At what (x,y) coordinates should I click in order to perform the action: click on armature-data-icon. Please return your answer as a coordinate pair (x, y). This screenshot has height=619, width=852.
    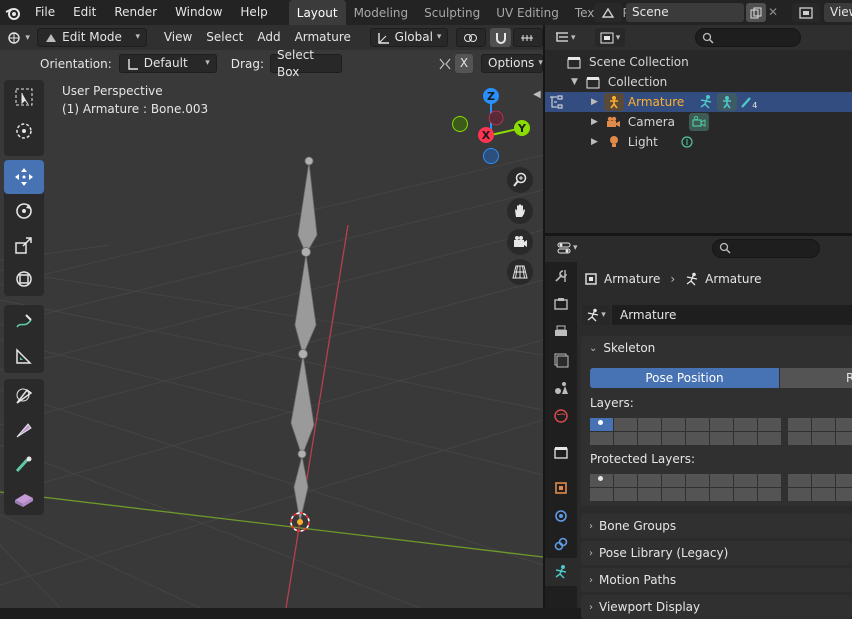
    Looking at the image, I should click on (727, 102).